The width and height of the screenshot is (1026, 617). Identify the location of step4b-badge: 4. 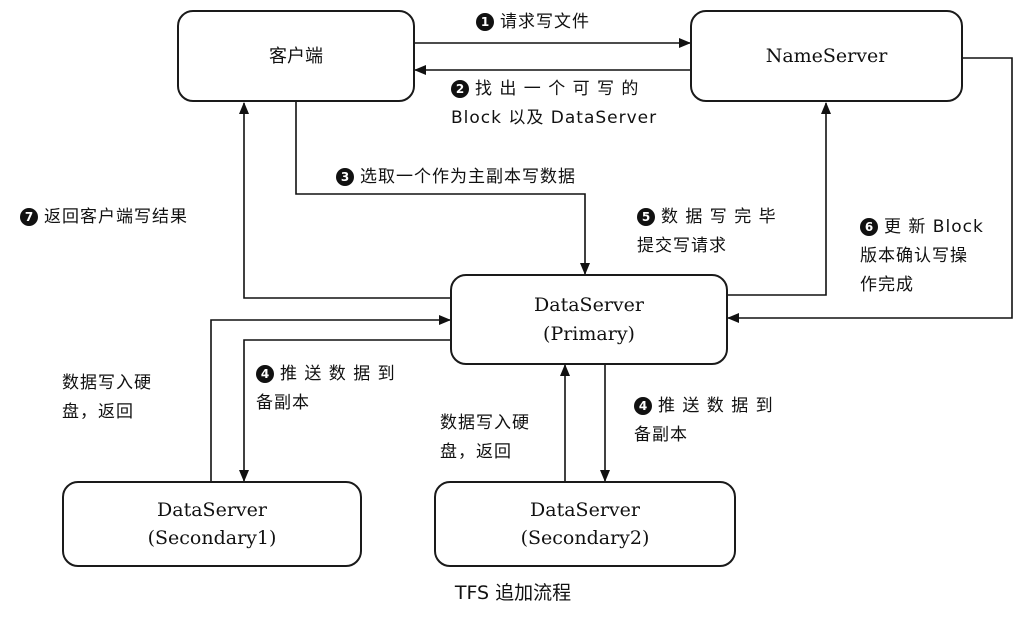
(643, 406).